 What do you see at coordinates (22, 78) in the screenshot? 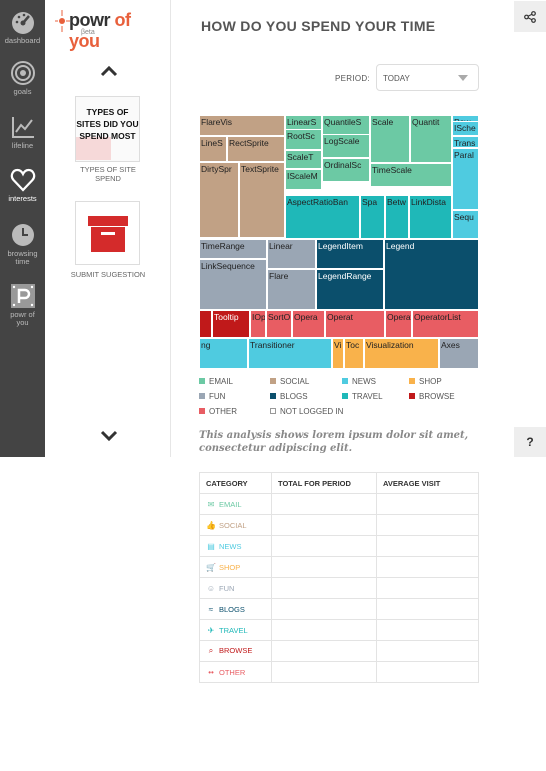
I see `nav-item-goals: goals` at bounding box center [22, 78].